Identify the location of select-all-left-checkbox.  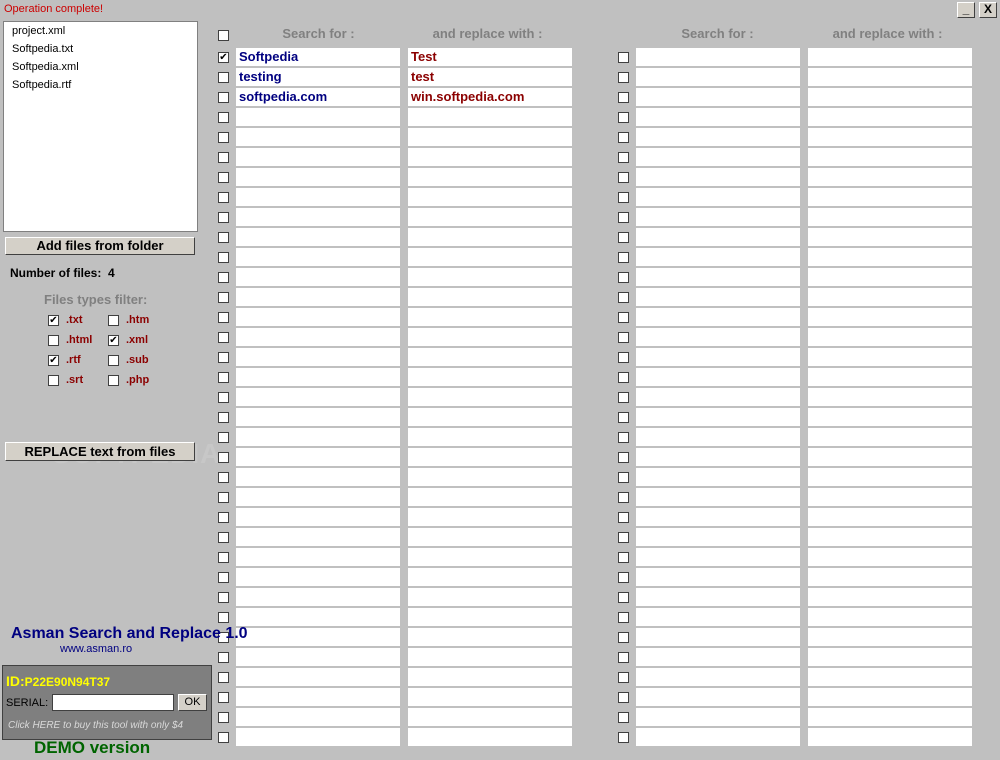
(223, 35).